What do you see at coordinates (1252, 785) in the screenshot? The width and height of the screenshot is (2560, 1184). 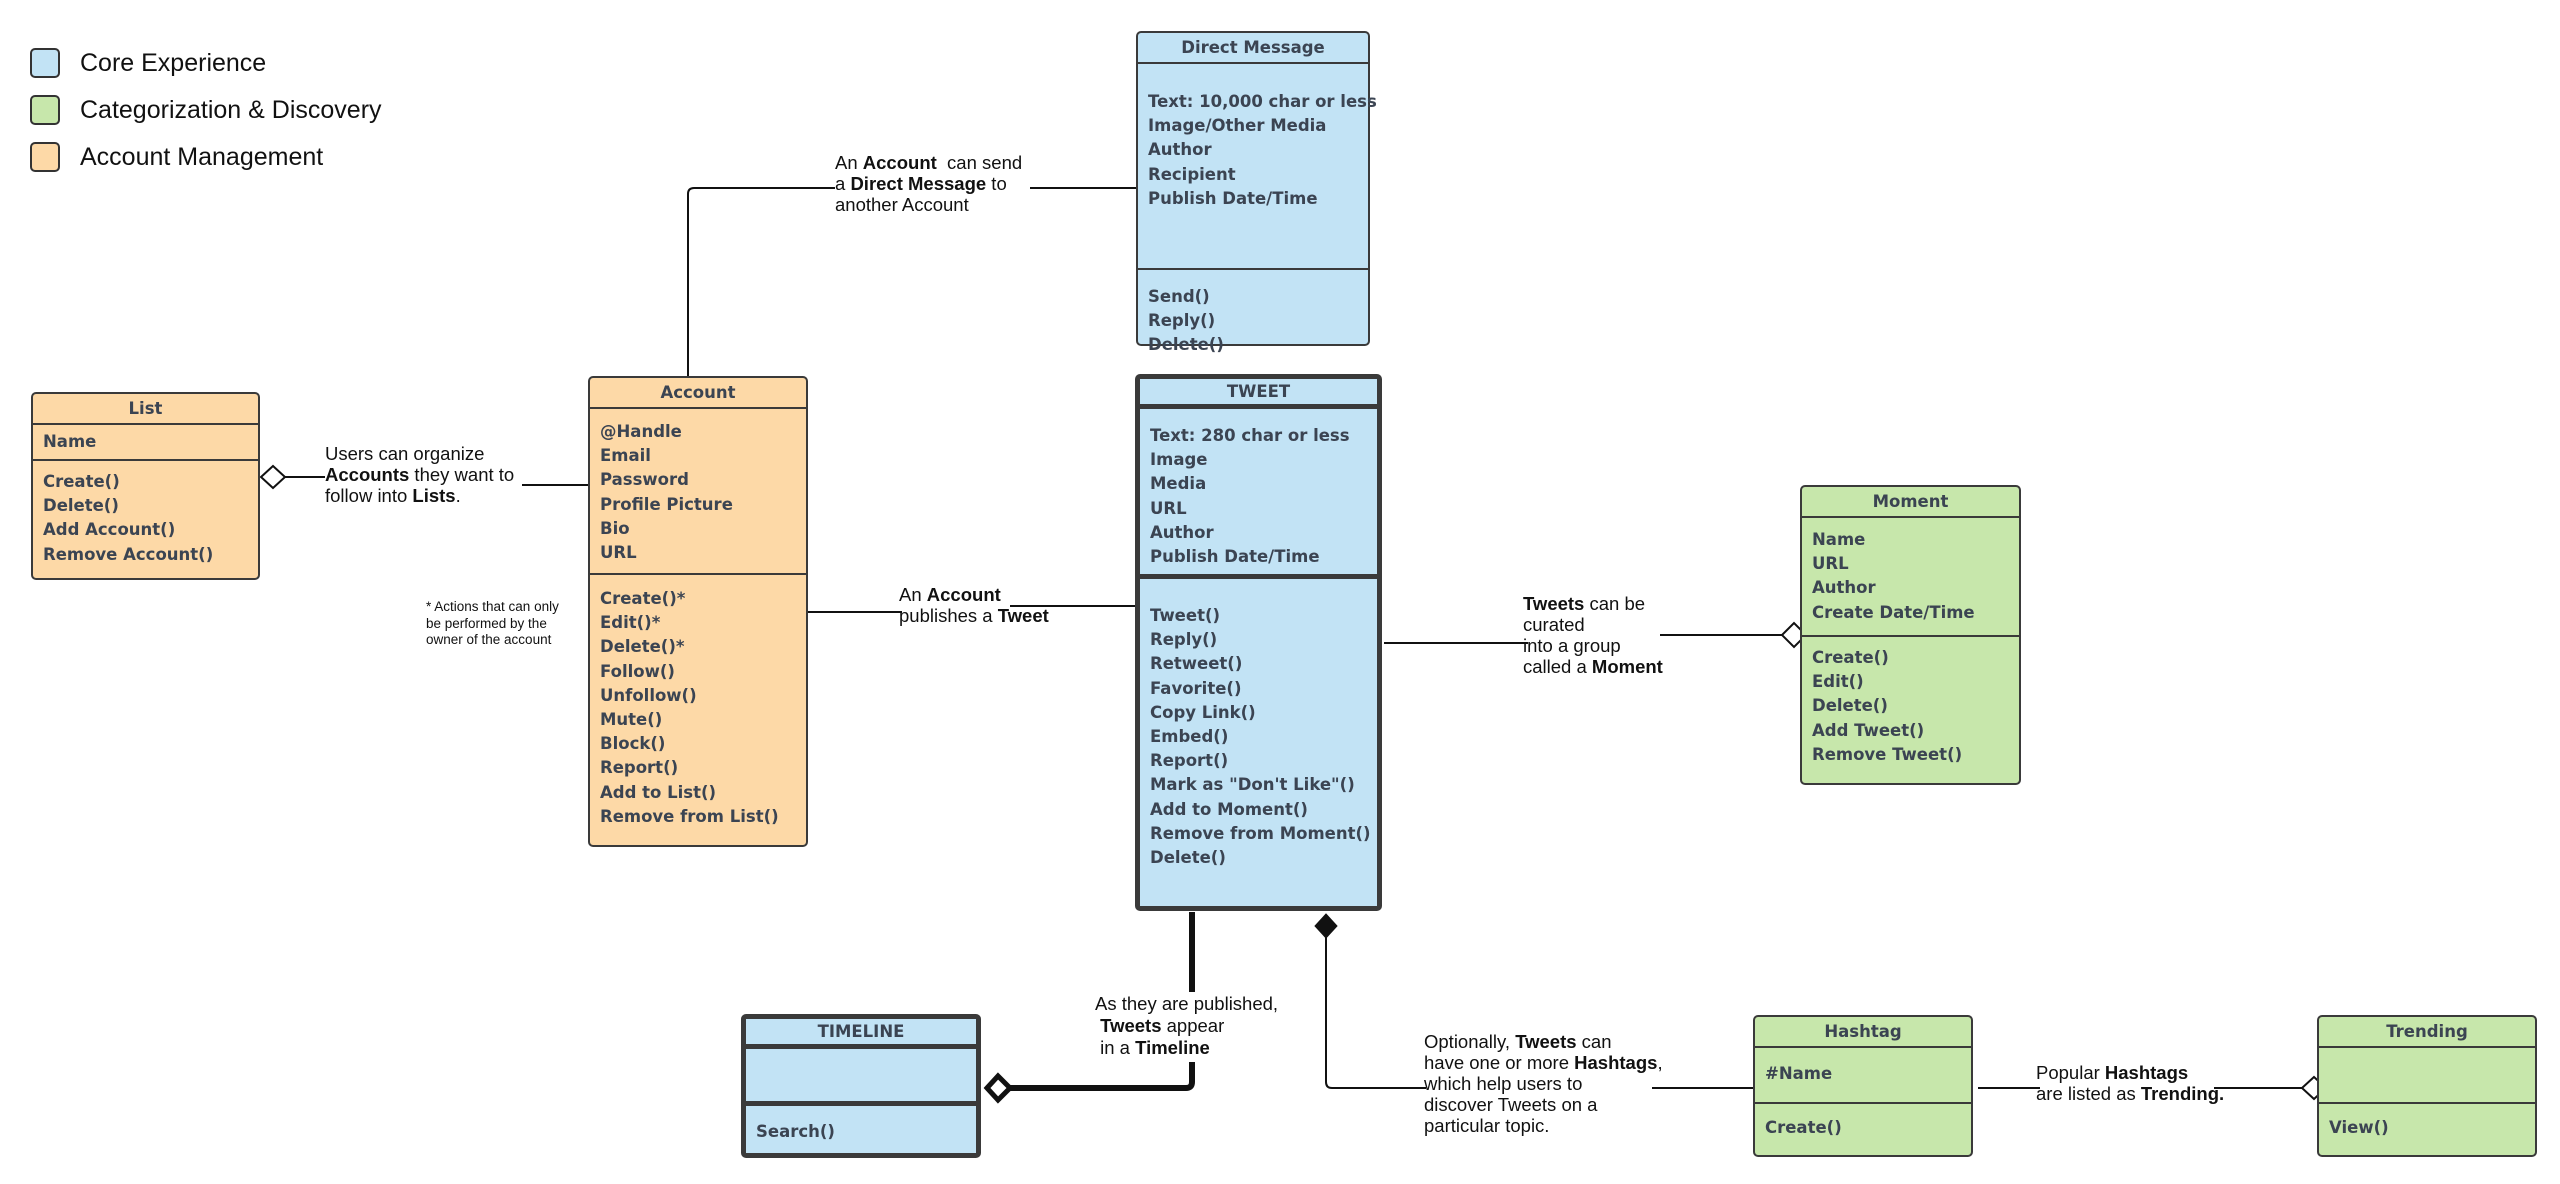 I see `class-method: Mark as "Don't Like"()` at bounding box center [1252, 785].